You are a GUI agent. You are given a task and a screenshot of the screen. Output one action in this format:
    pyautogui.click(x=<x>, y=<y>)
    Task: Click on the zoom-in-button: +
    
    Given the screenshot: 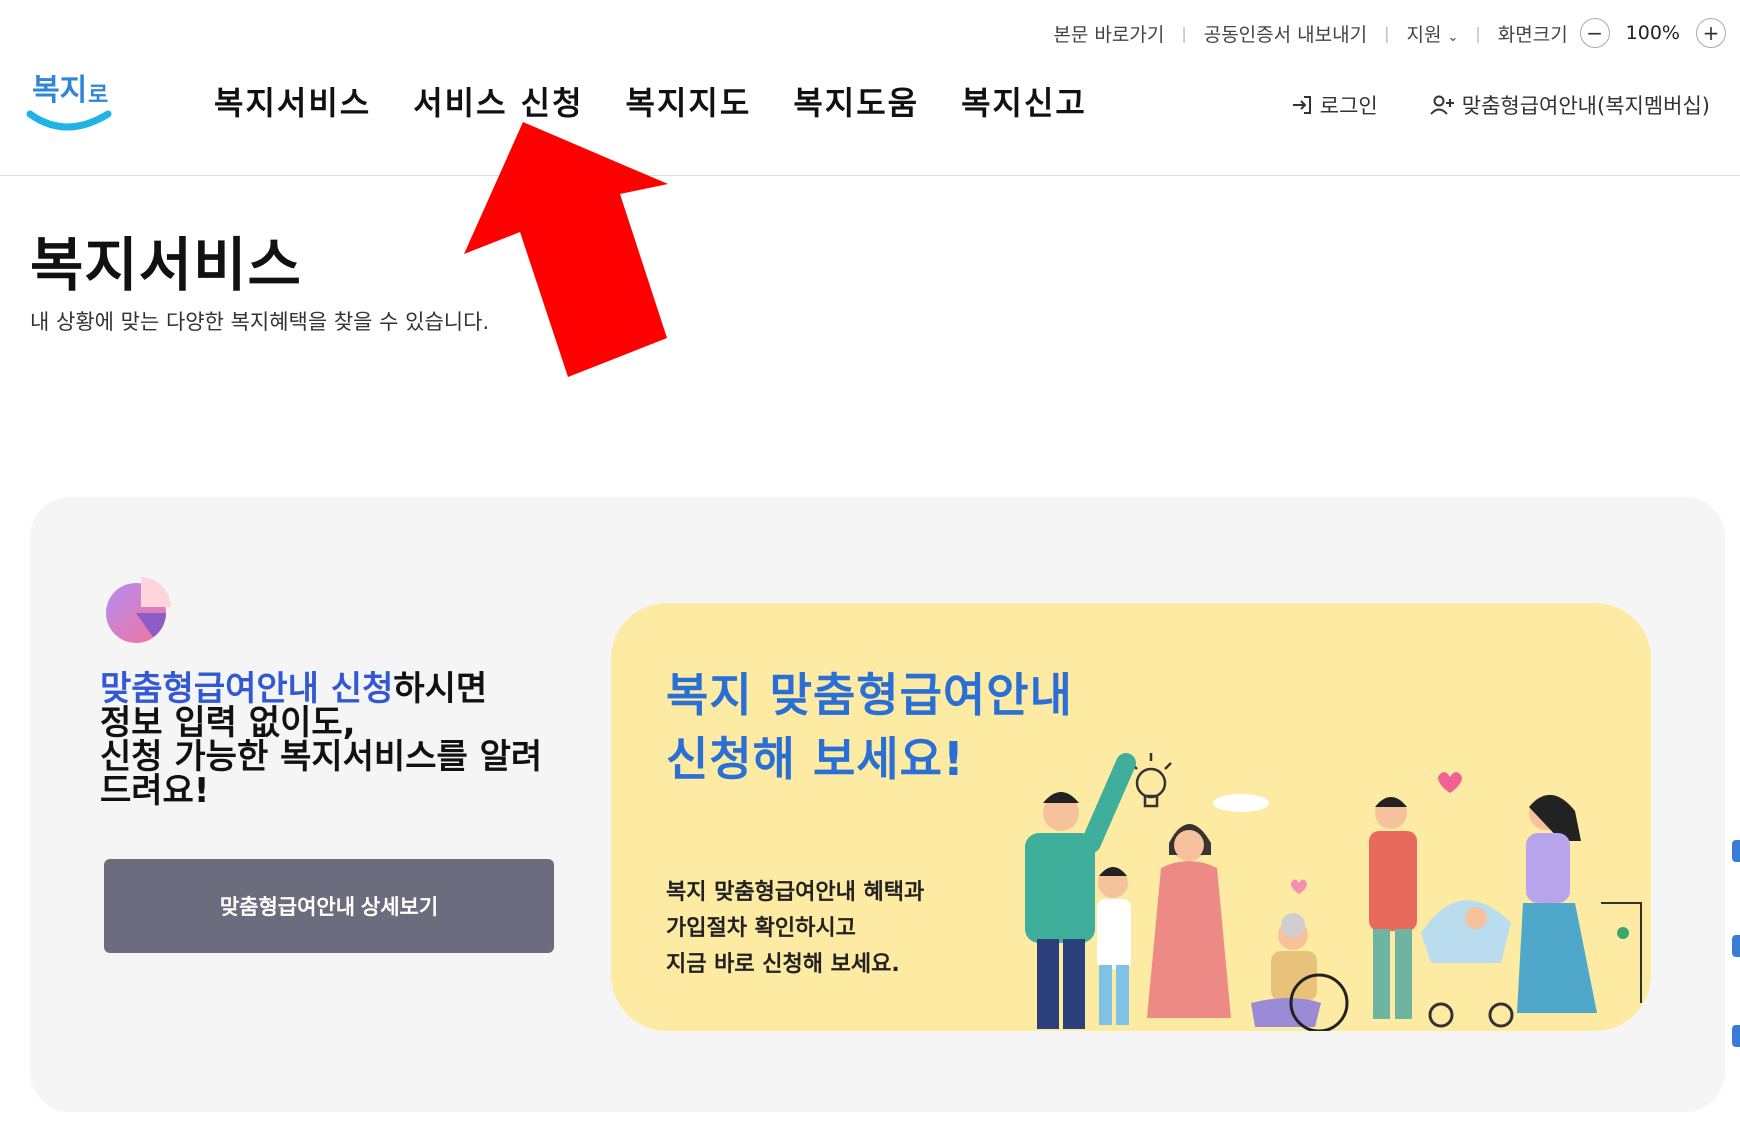 What is the action you would take?
    pyautogui.click(x=1711, y=33)
    